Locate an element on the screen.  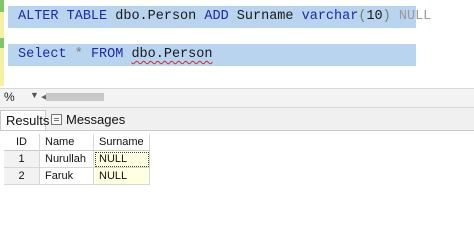
grid-header-cell: Surname is located at coordinates (122, 142).